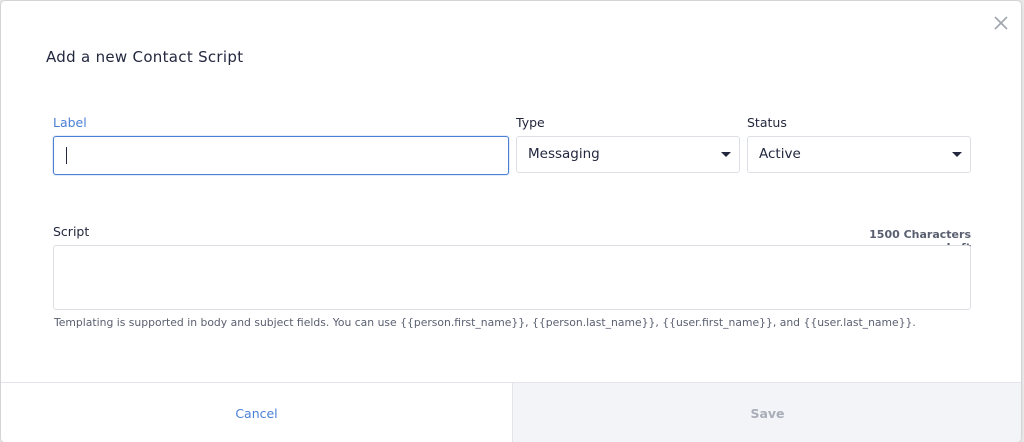 The height and width of the screenshot is (442, 1024). I want to click on close-icon, so click(1001, 23).